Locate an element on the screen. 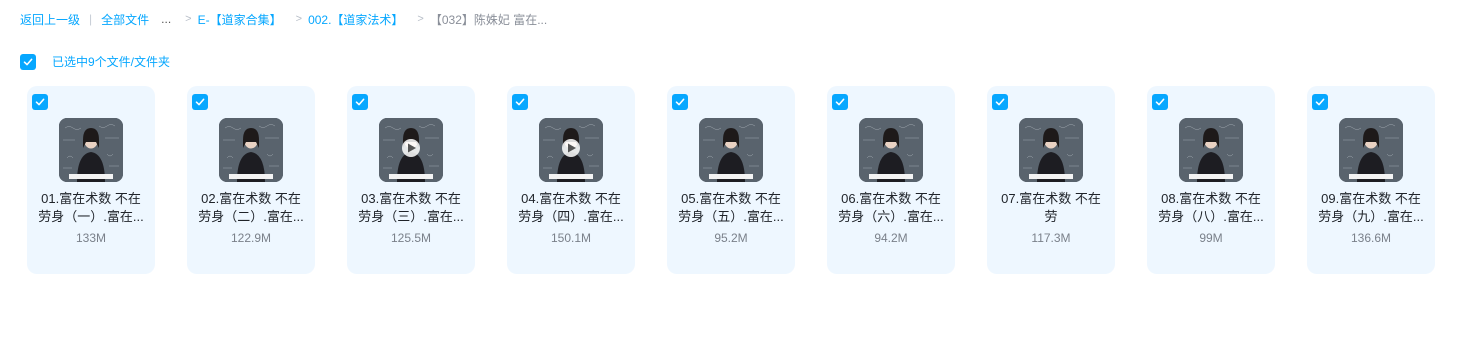  file-name-line1: 07.富在术数 不在劳 is located at coordinates (1051, 207).